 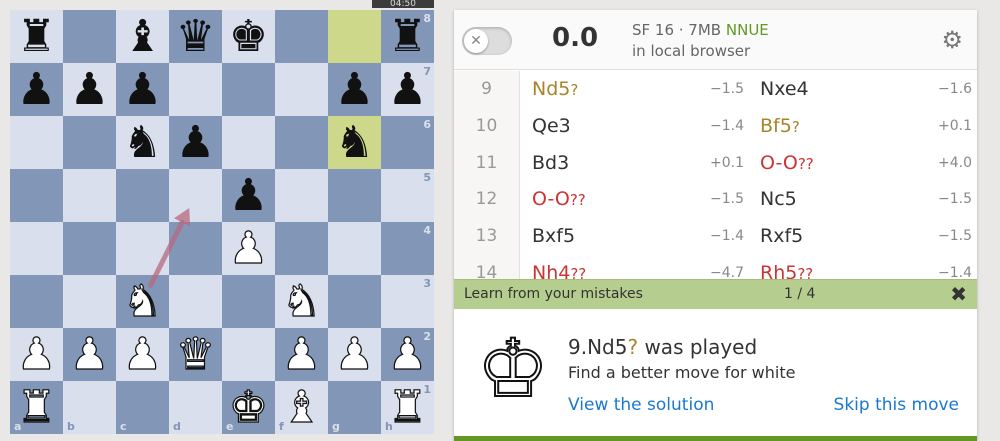 What do you see at coordinates (407, 36) in the screenshot?
I see `square-h8: ♜ 8` at bounding box center [407, 36].